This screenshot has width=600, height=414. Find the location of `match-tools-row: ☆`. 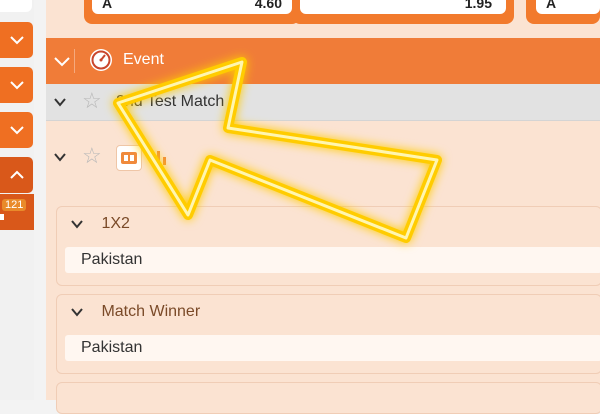

match-tools-row: ☆ is located at coordinates (323, 155).